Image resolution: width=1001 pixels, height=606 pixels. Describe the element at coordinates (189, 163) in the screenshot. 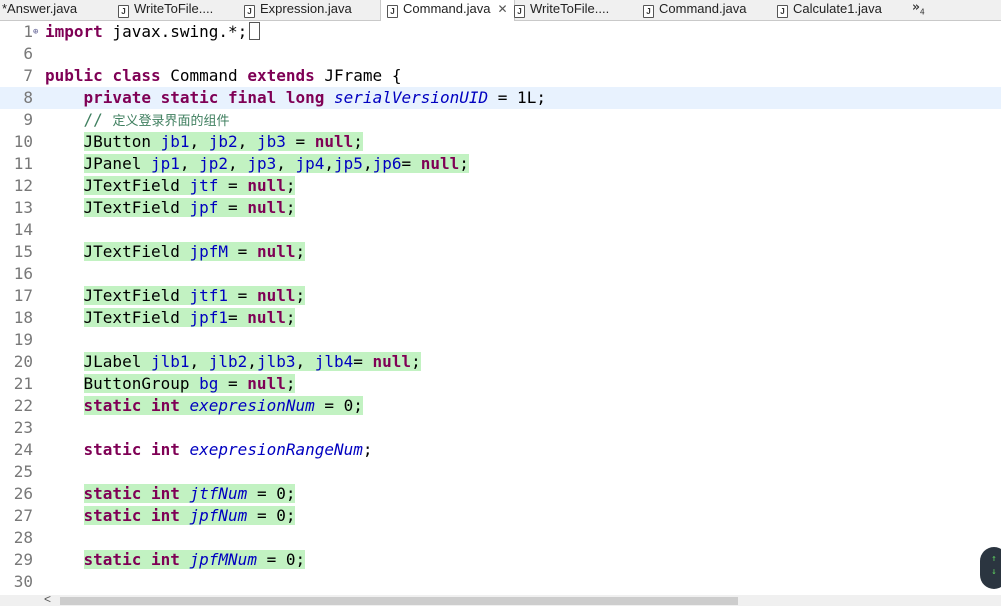

I see `code-token: ,` at that location.